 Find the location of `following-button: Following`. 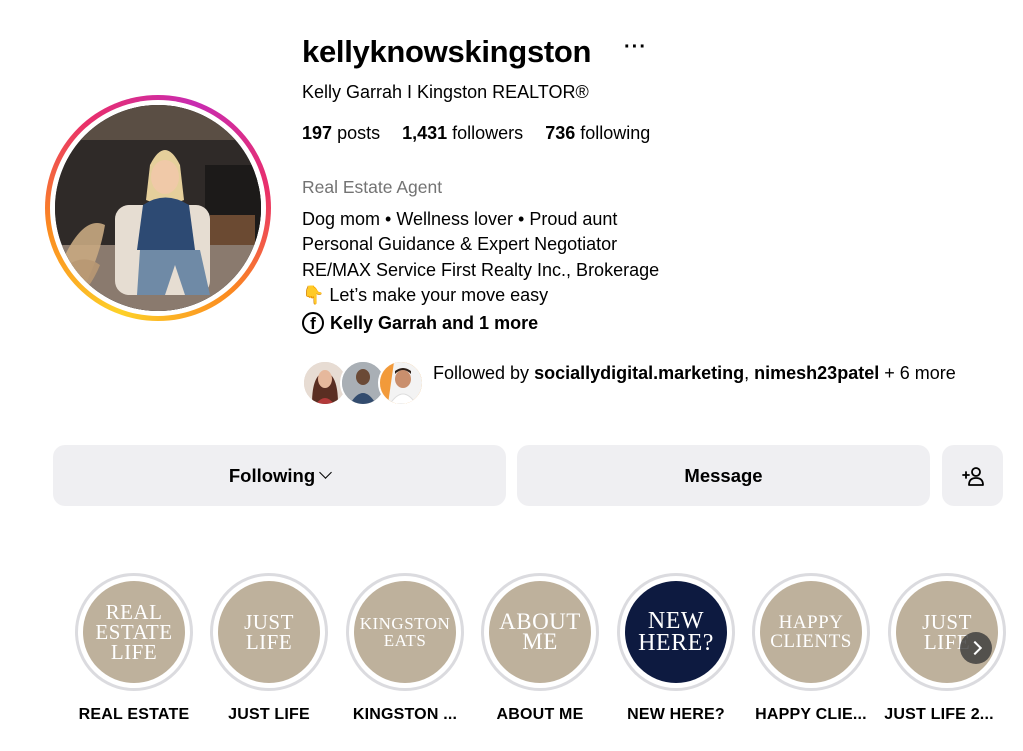

following-button: Following is located at coordinates (279, 475).